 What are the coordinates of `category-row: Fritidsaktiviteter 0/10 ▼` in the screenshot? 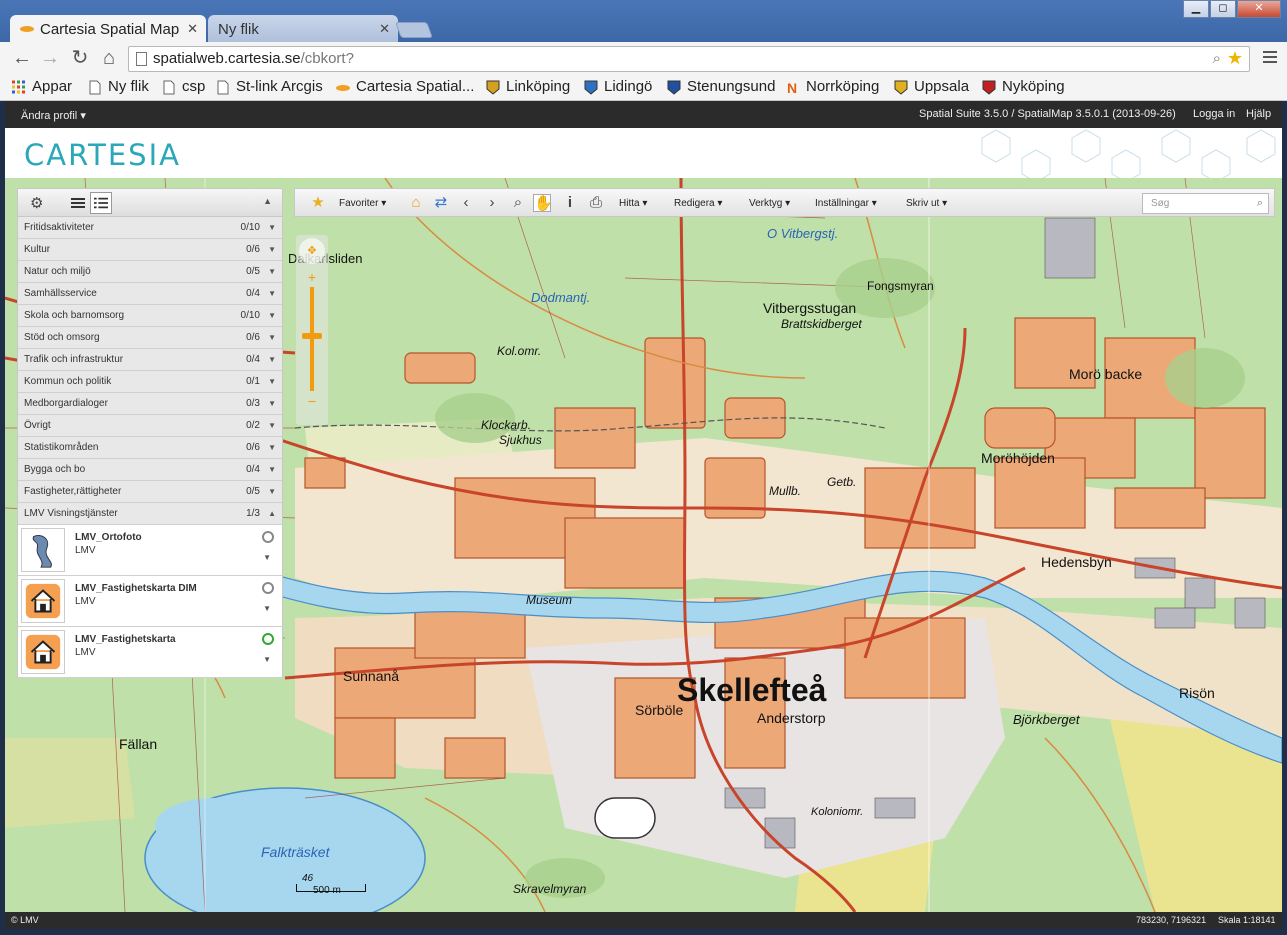 It's located at (150, 228).